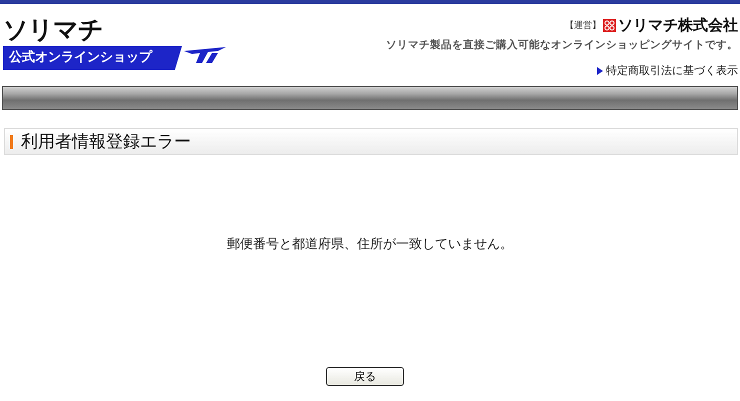 This screenshot has height=401, width=740. I want to click on arrow-icon, so click(600, 70).